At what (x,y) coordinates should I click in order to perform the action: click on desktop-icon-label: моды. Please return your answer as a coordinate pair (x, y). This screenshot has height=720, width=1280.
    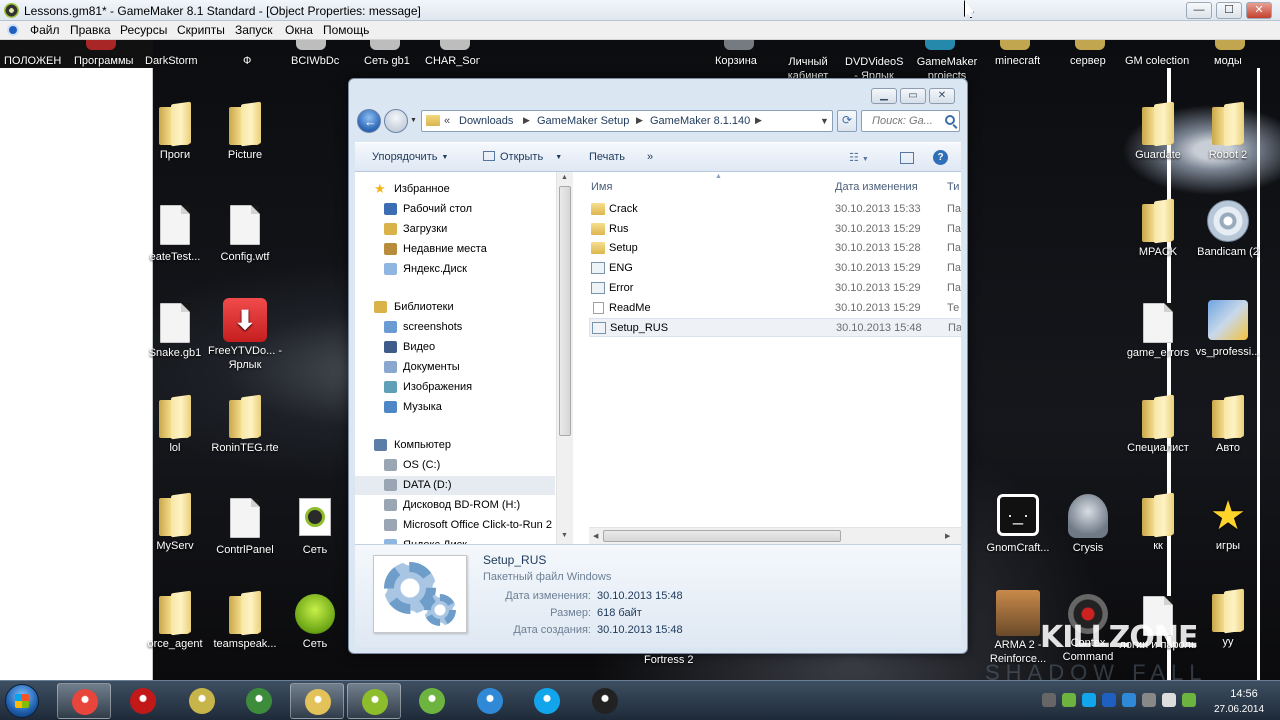
    Looking at the image, I should click on (1228, 61).